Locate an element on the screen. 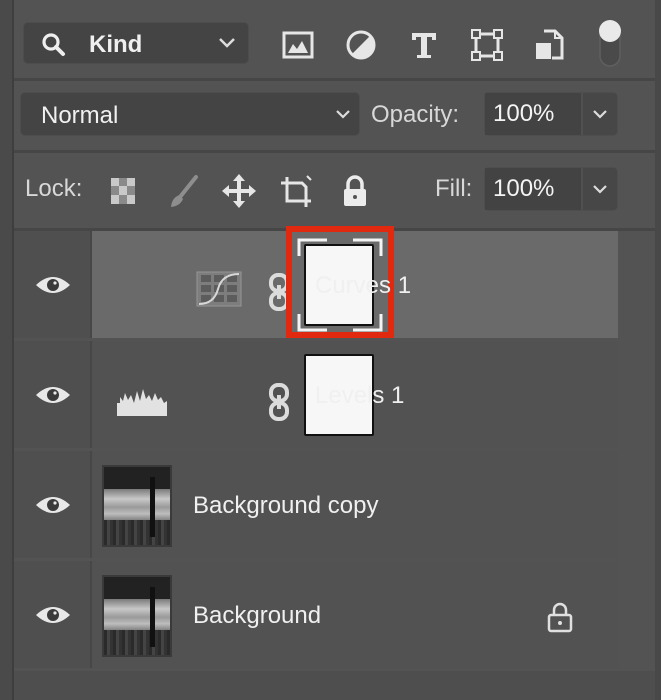 The image size is (661, 700). fill-label: Fill: is located at coordinates (454, 188).